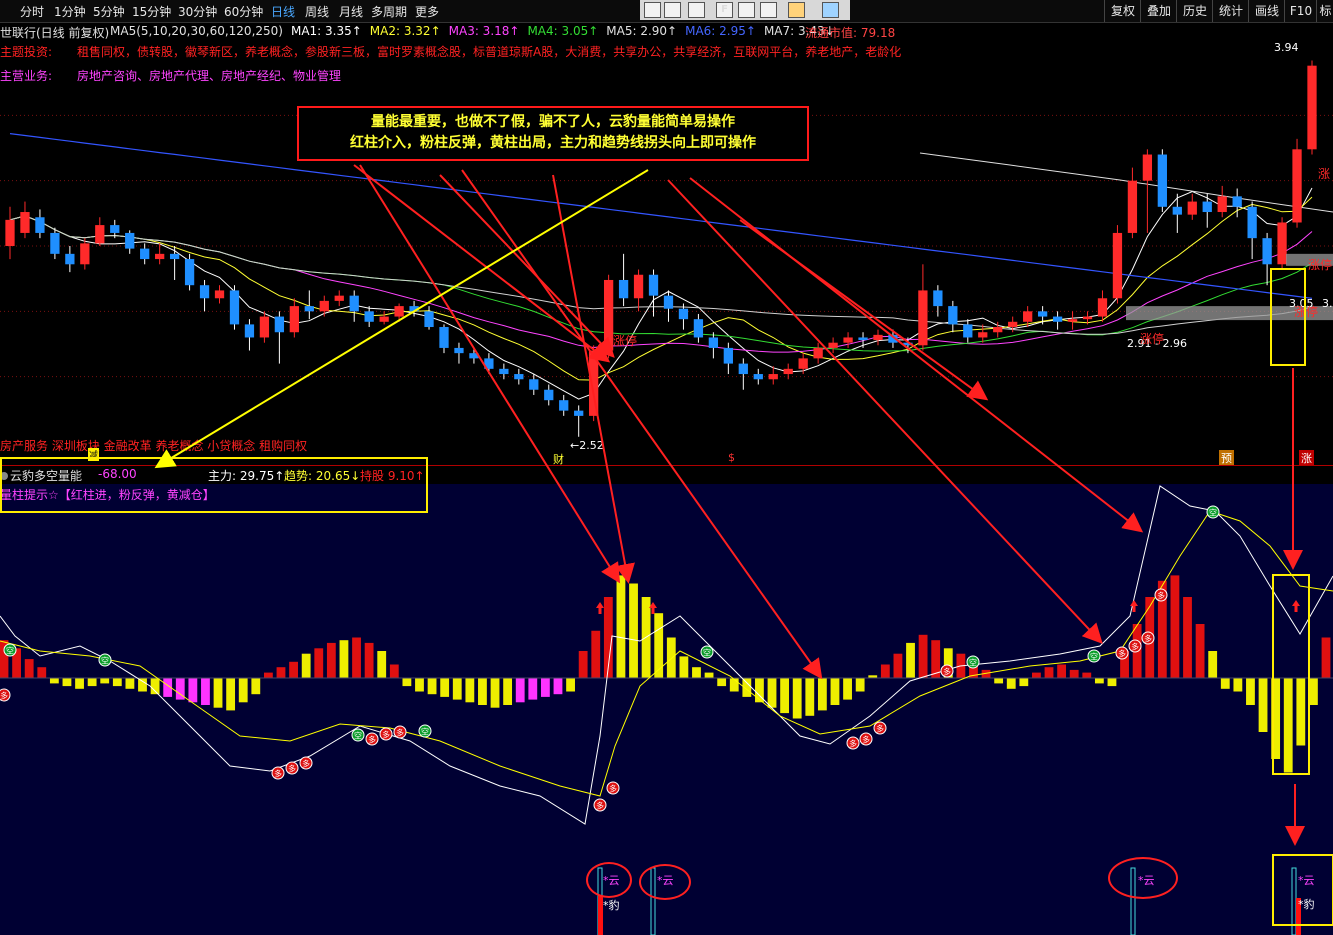 The width and height of the screenshot is (1333, 935). What do you see at coordinates (746, 10) in the screenshot?
I see `grid-icon` at bounding box center [746, 10].